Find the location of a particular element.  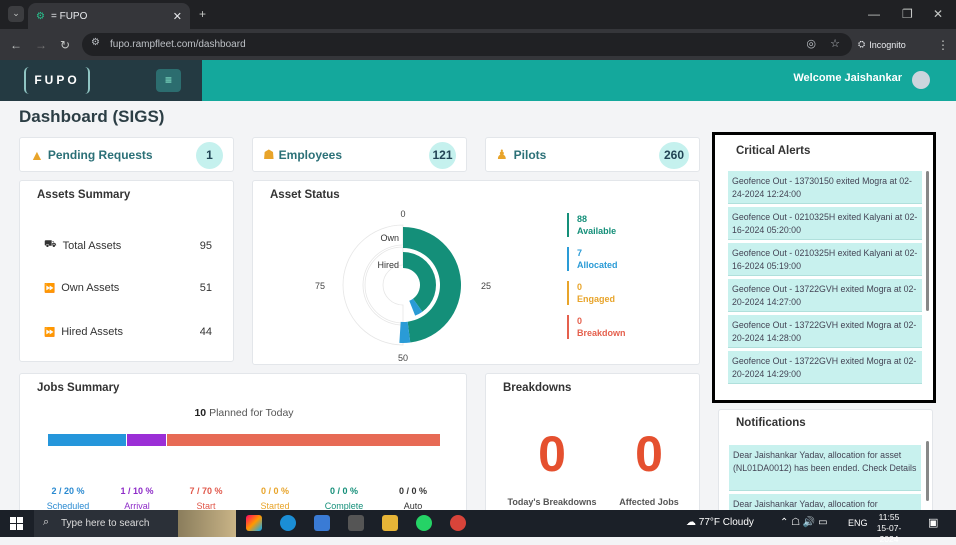

asset-row-total: ⛟ Total Assets 95 is located at coordinates (128, 245).